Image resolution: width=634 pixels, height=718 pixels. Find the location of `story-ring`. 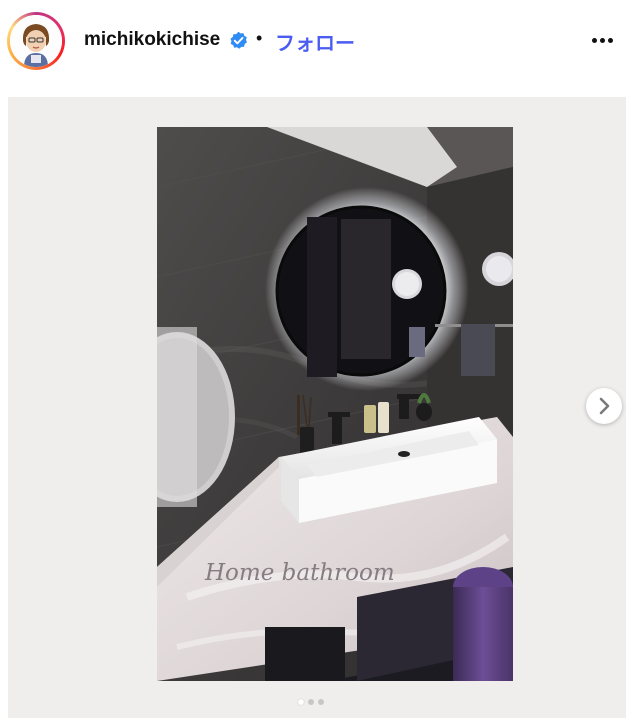

story-ring is located at coordinates (36, 41).